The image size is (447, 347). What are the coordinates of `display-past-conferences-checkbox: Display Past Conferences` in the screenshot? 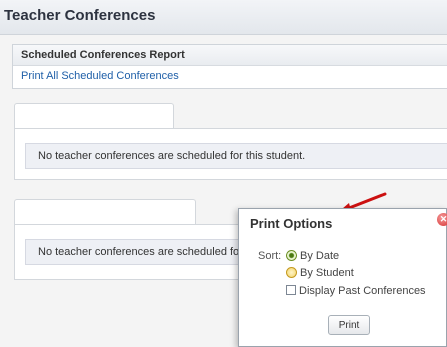 It's located at (356, 291).